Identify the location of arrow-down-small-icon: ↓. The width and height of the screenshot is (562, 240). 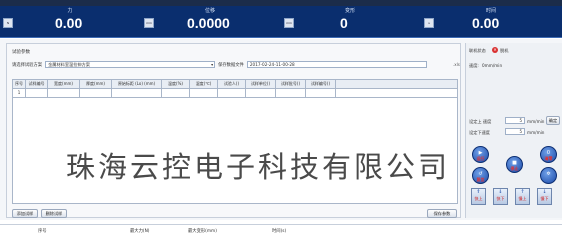
(544, 192).